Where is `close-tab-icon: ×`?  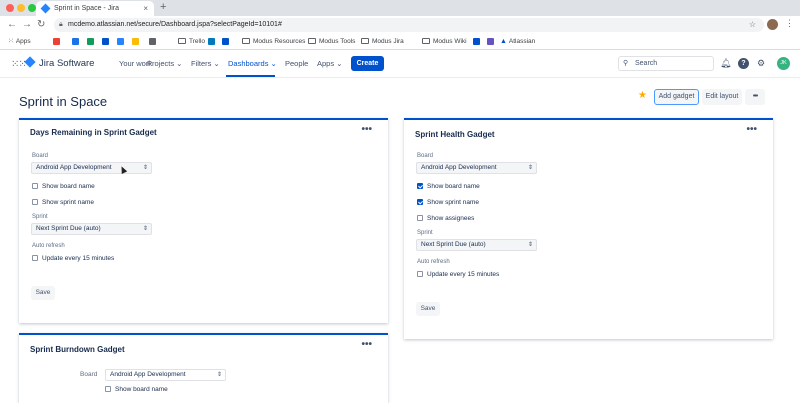
close-tab-icon: × is located at coordinates (145, 8).